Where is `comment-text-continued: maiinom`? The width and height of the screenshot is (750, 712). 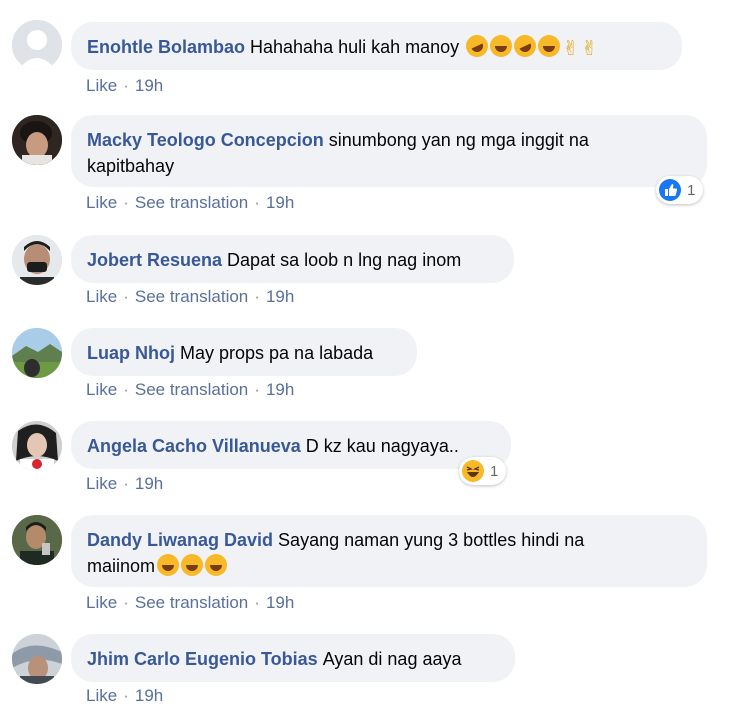
comment-text-continued: maiinom is located at coordinates (121, 566).